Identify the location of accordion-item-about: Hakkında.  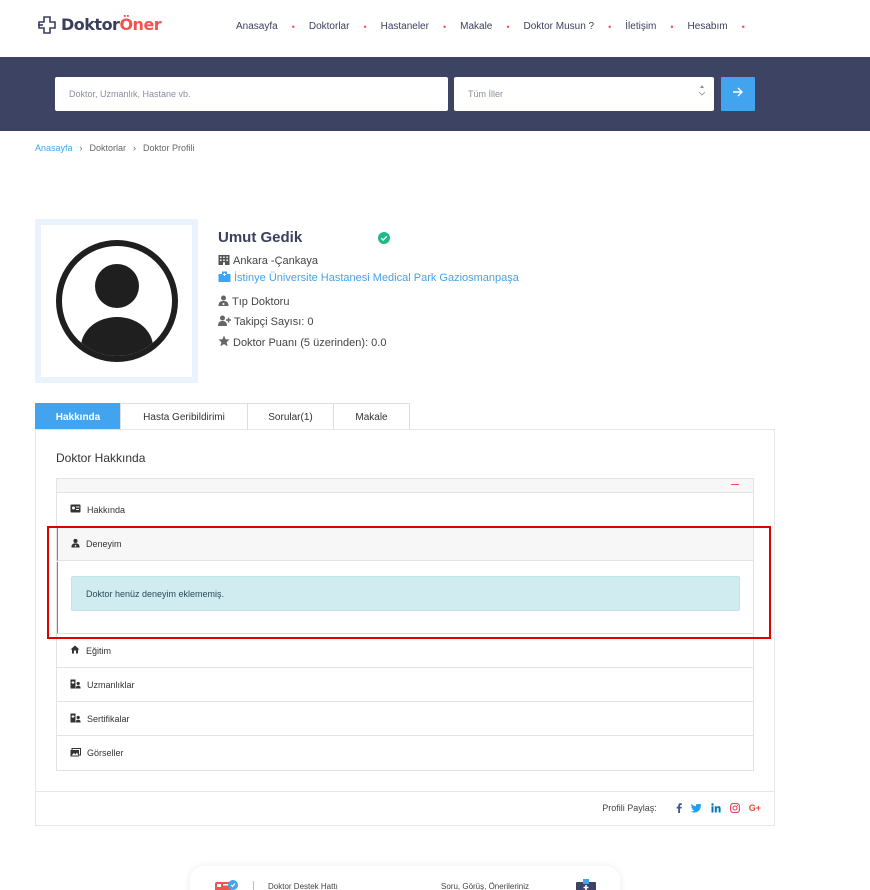
(405, 510).